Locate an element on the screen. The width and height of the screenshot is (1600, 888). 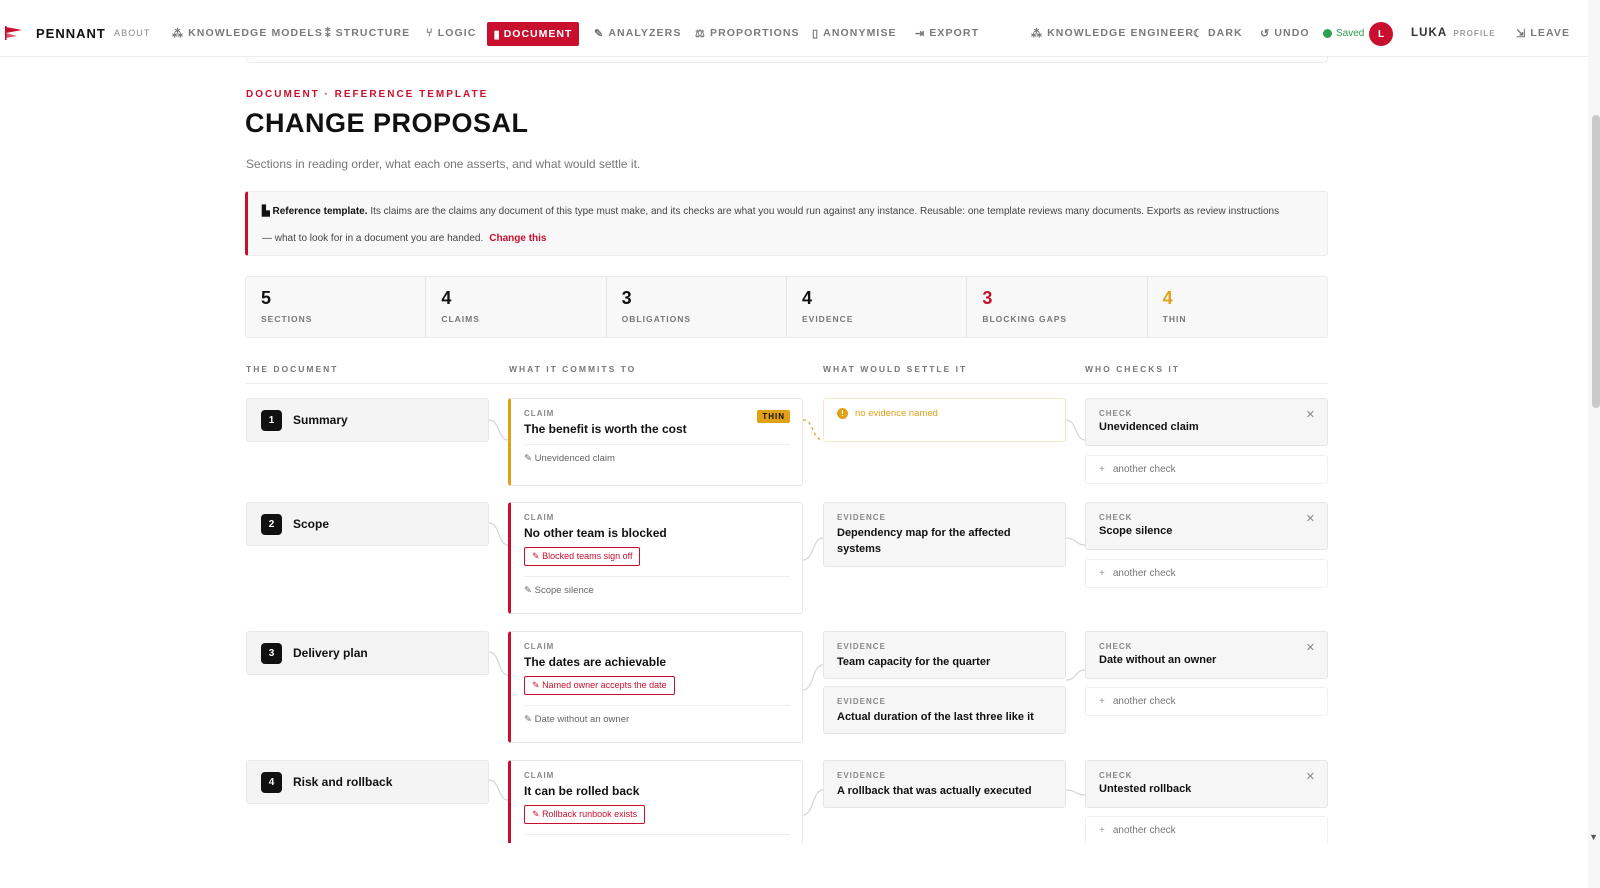
evidence-card: EVIDENCE Team capacity for the quarter is located at coordinates (944, 655).